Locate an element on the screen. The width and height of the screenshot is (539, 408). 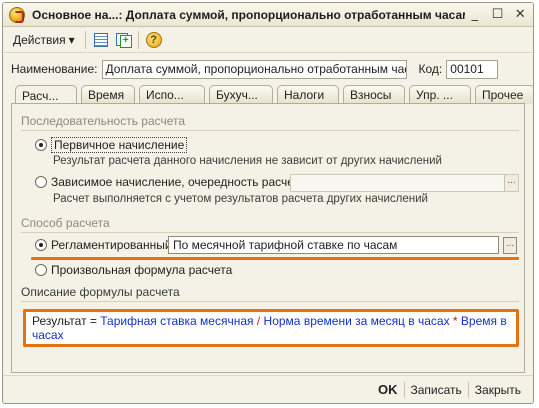
actions-menu-button: Действия ▾ is located at coordinates (44, 40).